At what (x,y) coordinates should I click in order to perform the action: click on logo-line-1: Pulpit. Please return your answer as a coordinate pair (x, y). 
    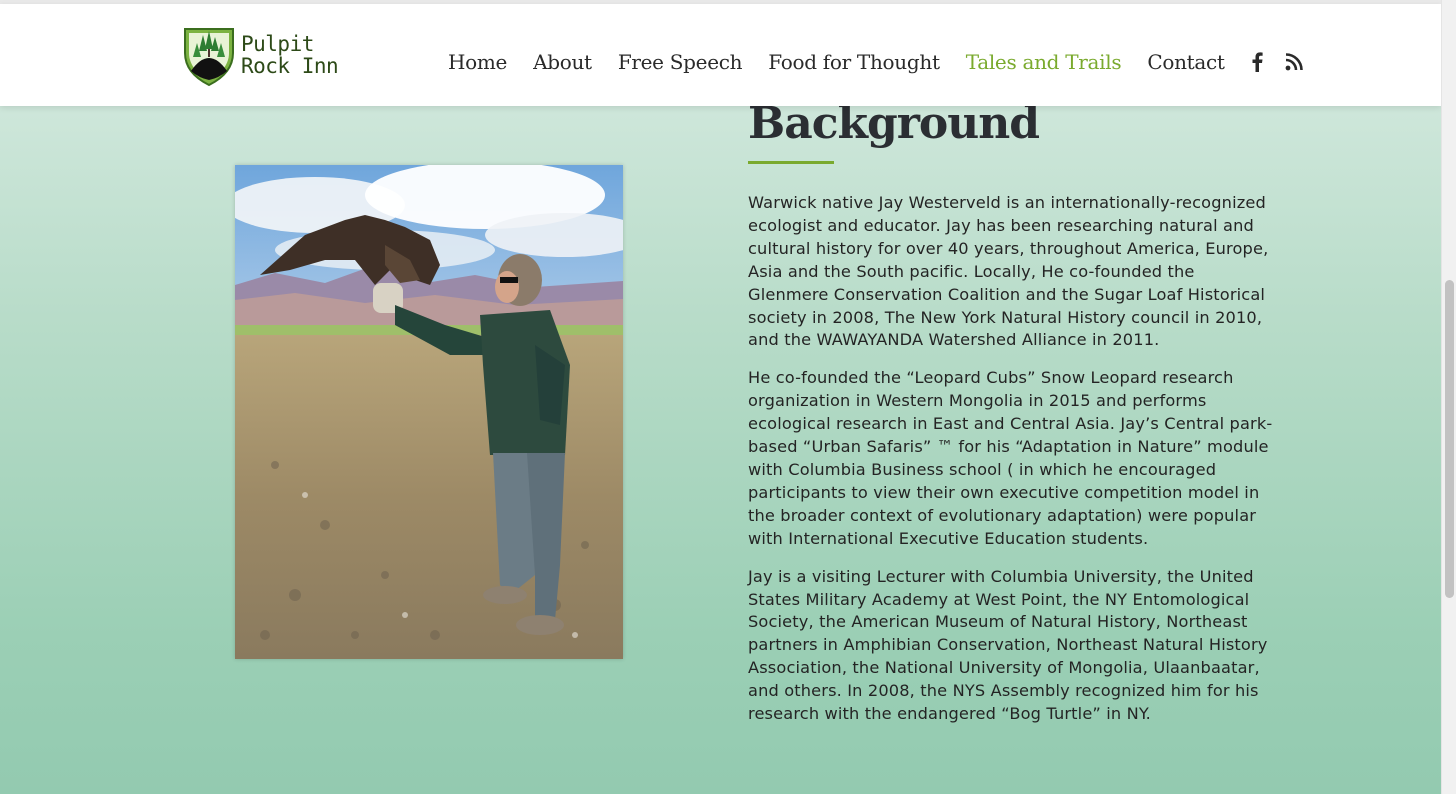
    Looking at the image, I should click on (277, 44).